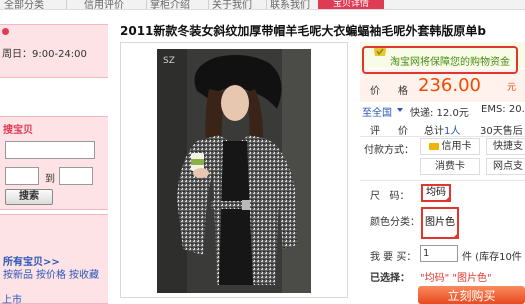 This screenshot has height=304, width=525. I want to click on quantity-label: 我 要 买：, so click(393, 257).